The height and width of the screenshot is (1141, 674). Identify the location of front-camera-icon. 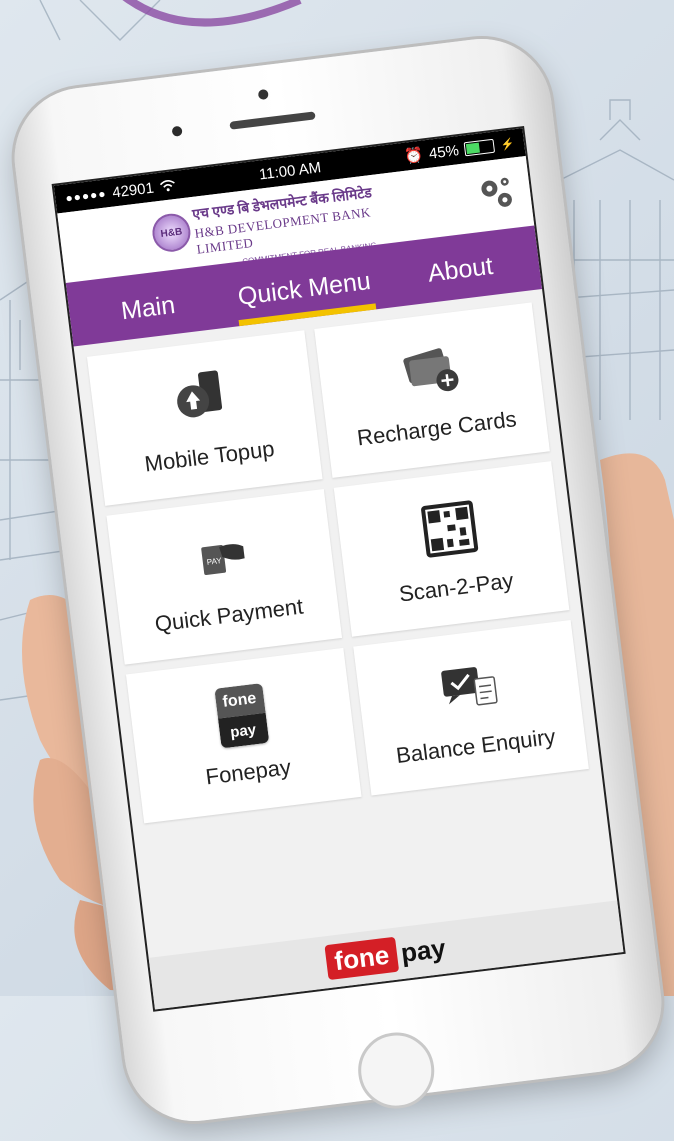
(263, 94).